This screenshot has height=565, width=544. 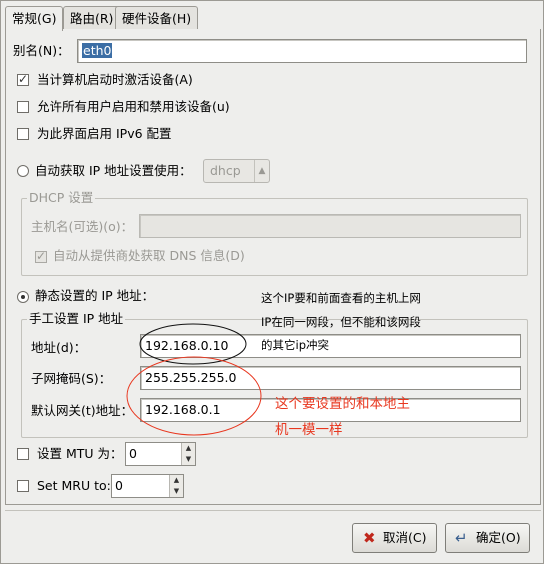 What do you see at coordinates (342, 404) in the screenshot?
I see `annotation-red-line-1: 这个要设置的和本地主` at bounding box center [342, 404].